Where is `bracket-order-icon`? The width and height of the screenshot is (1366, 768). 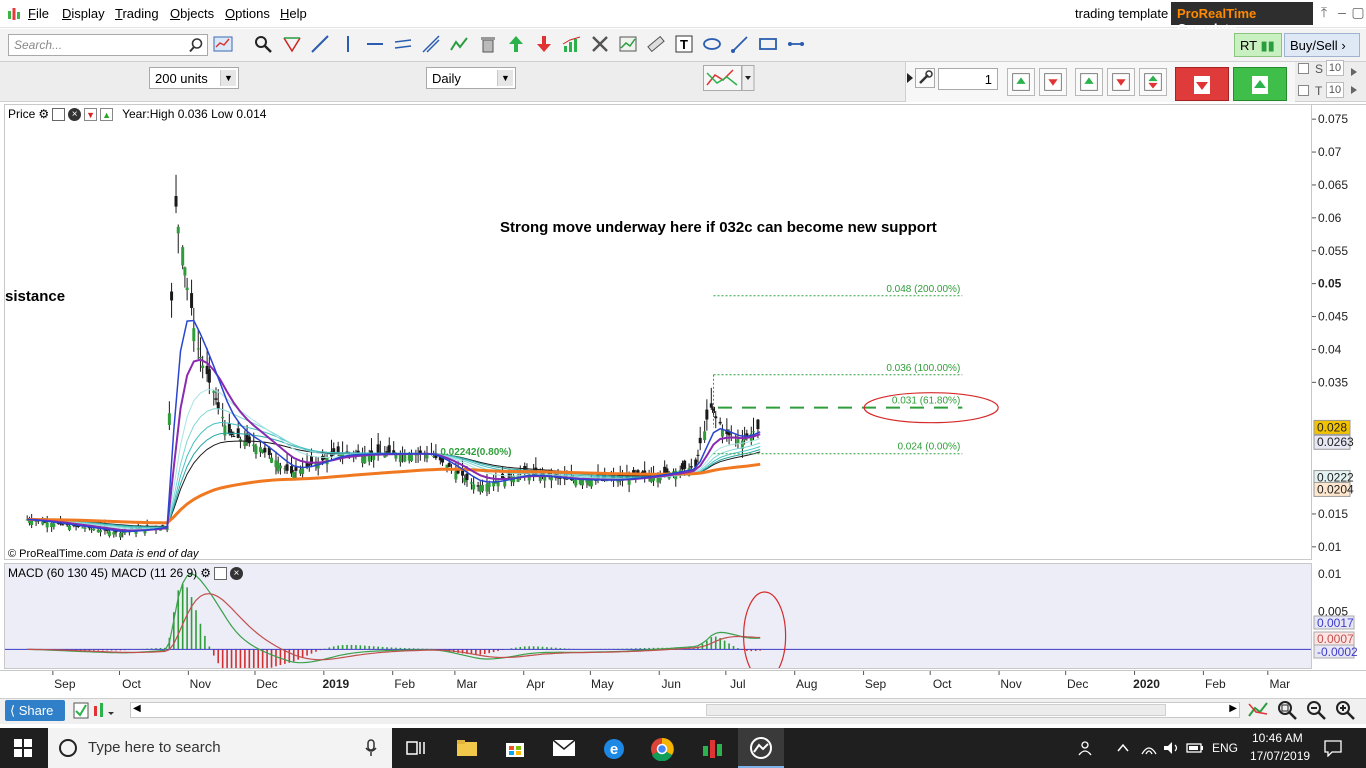 bracket-order-icon is located at coordinates (1153, 82).